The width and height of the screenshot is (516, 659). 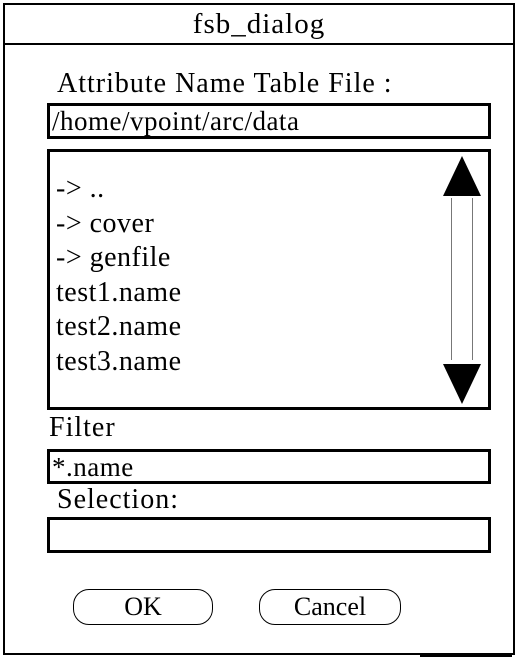 I want to click on filter-input: *.name, so click(x=269, y=466).